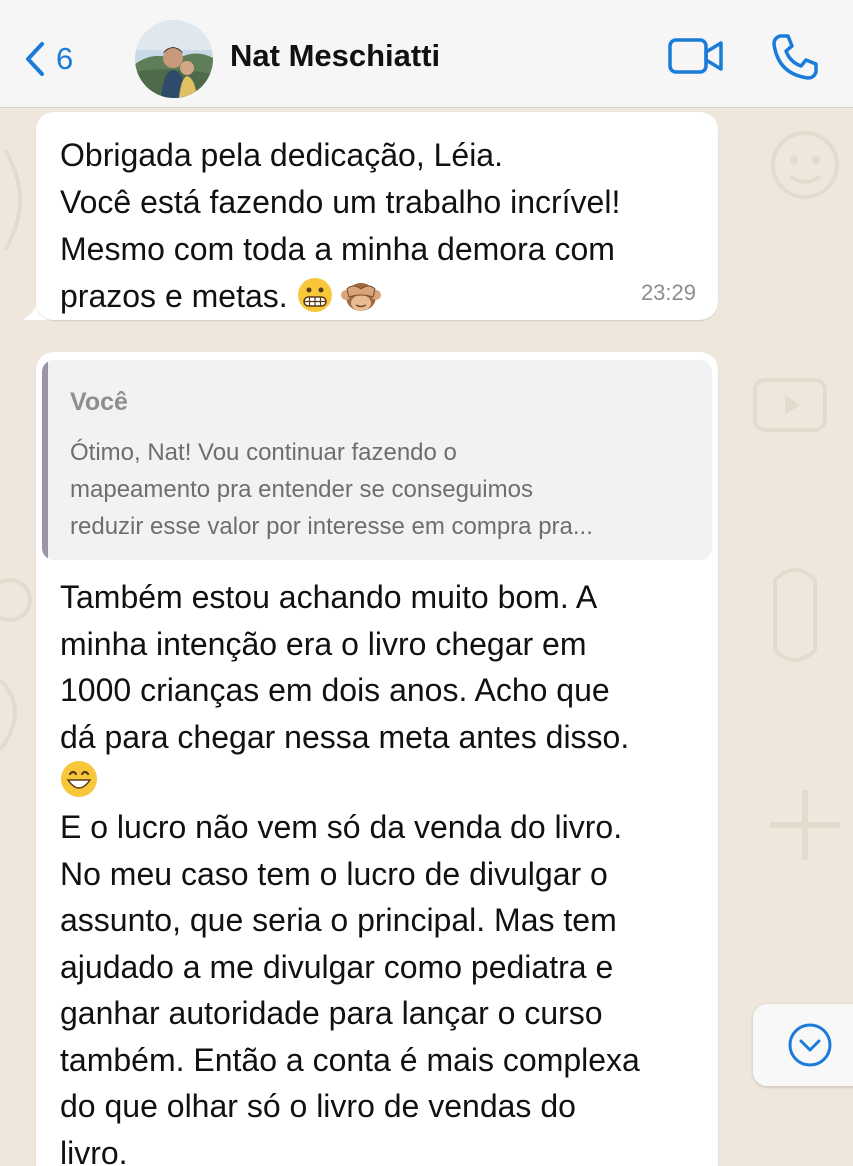 The height and width of the screenshot is (1166, 853). Describe the element at coordinates (334, 873) in the screenshot. I see `message-line: No meu caso tem o lucro de divulgar o` at that location.